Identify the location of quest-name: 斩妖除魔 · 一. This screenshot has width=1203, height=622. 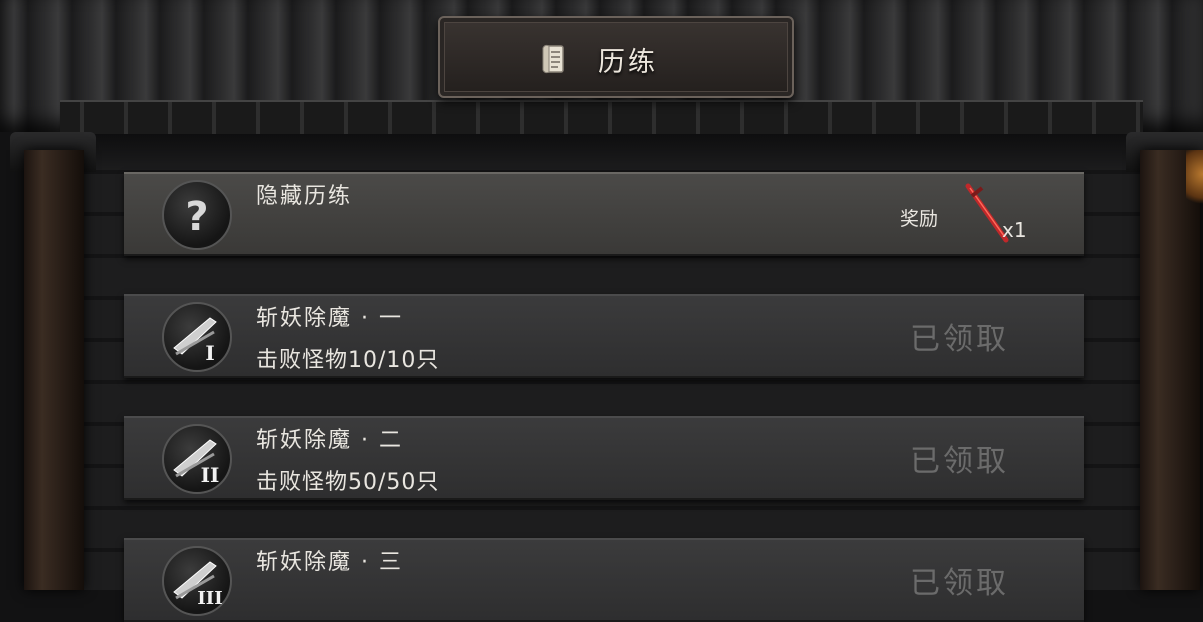
(329, 318).